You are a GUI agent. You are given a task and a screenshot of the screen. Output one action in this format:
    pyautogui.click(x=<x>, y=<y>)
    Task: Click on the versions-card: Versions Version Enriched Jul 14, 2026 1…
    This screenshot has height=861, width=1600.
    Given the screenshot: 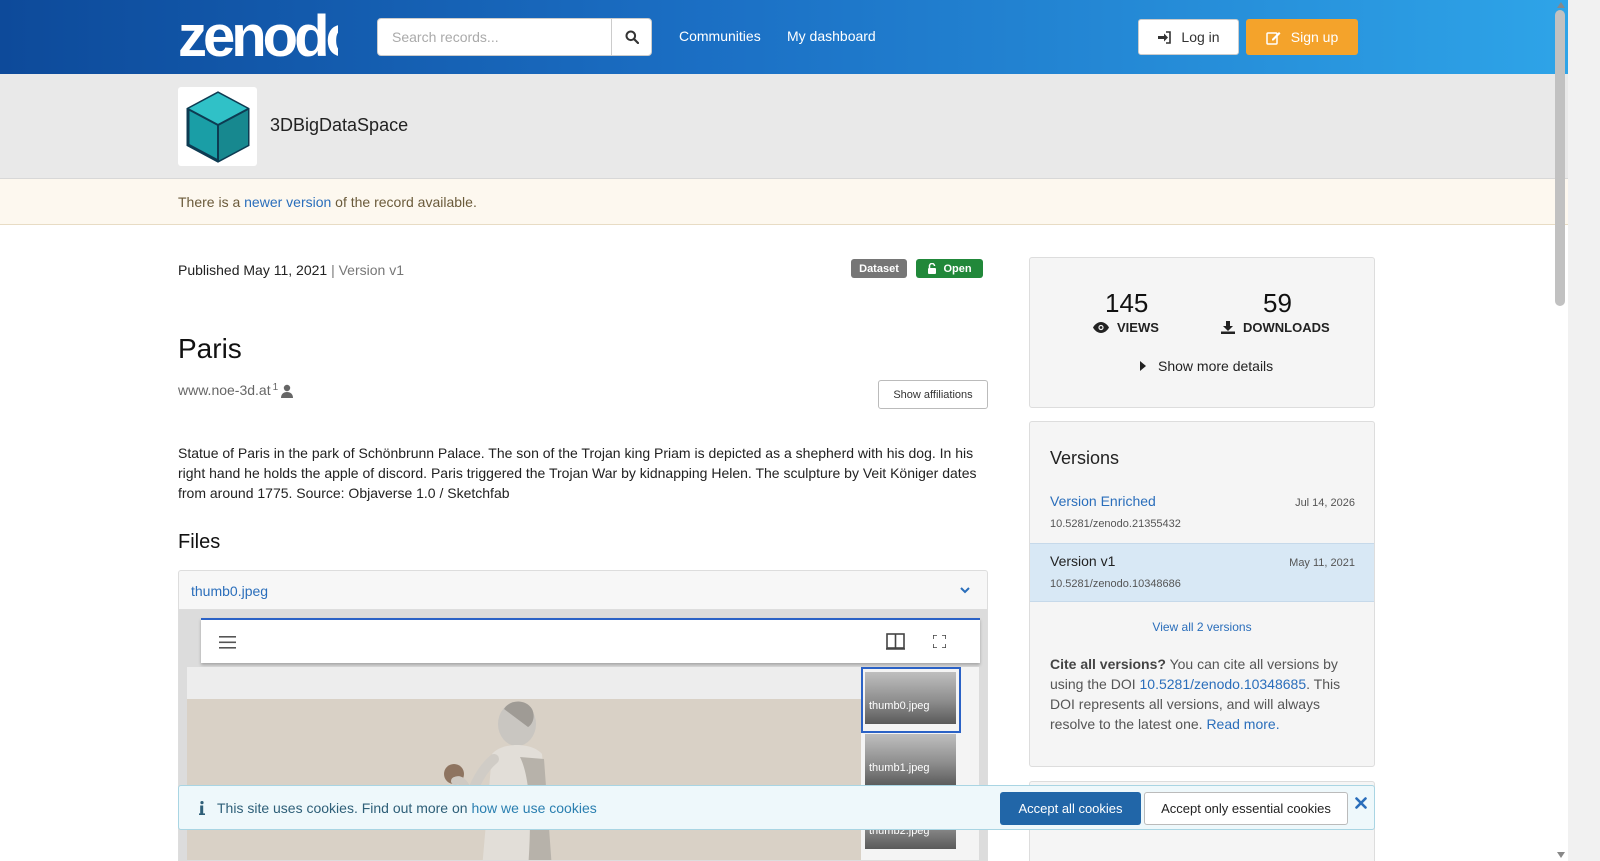 What is the action you would take?
    pyautogui.click(x=1202, y=594)
    